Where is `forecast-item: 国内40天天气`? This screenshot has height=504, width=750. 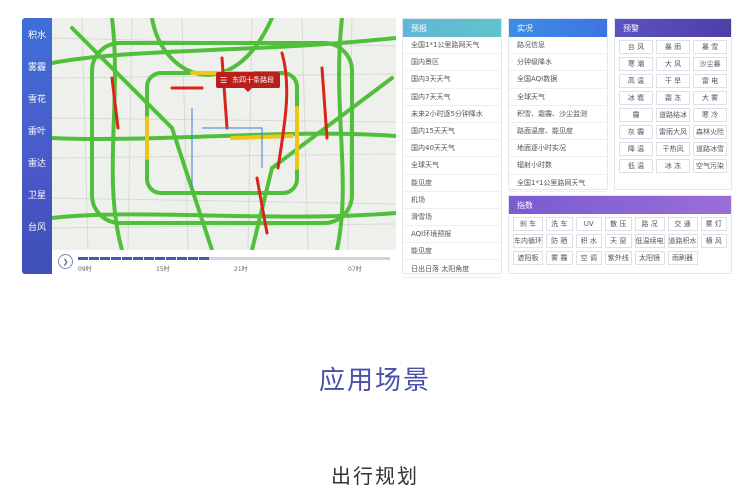
forecast-item: 国内40天天气 is located at coordinates (452, 149).